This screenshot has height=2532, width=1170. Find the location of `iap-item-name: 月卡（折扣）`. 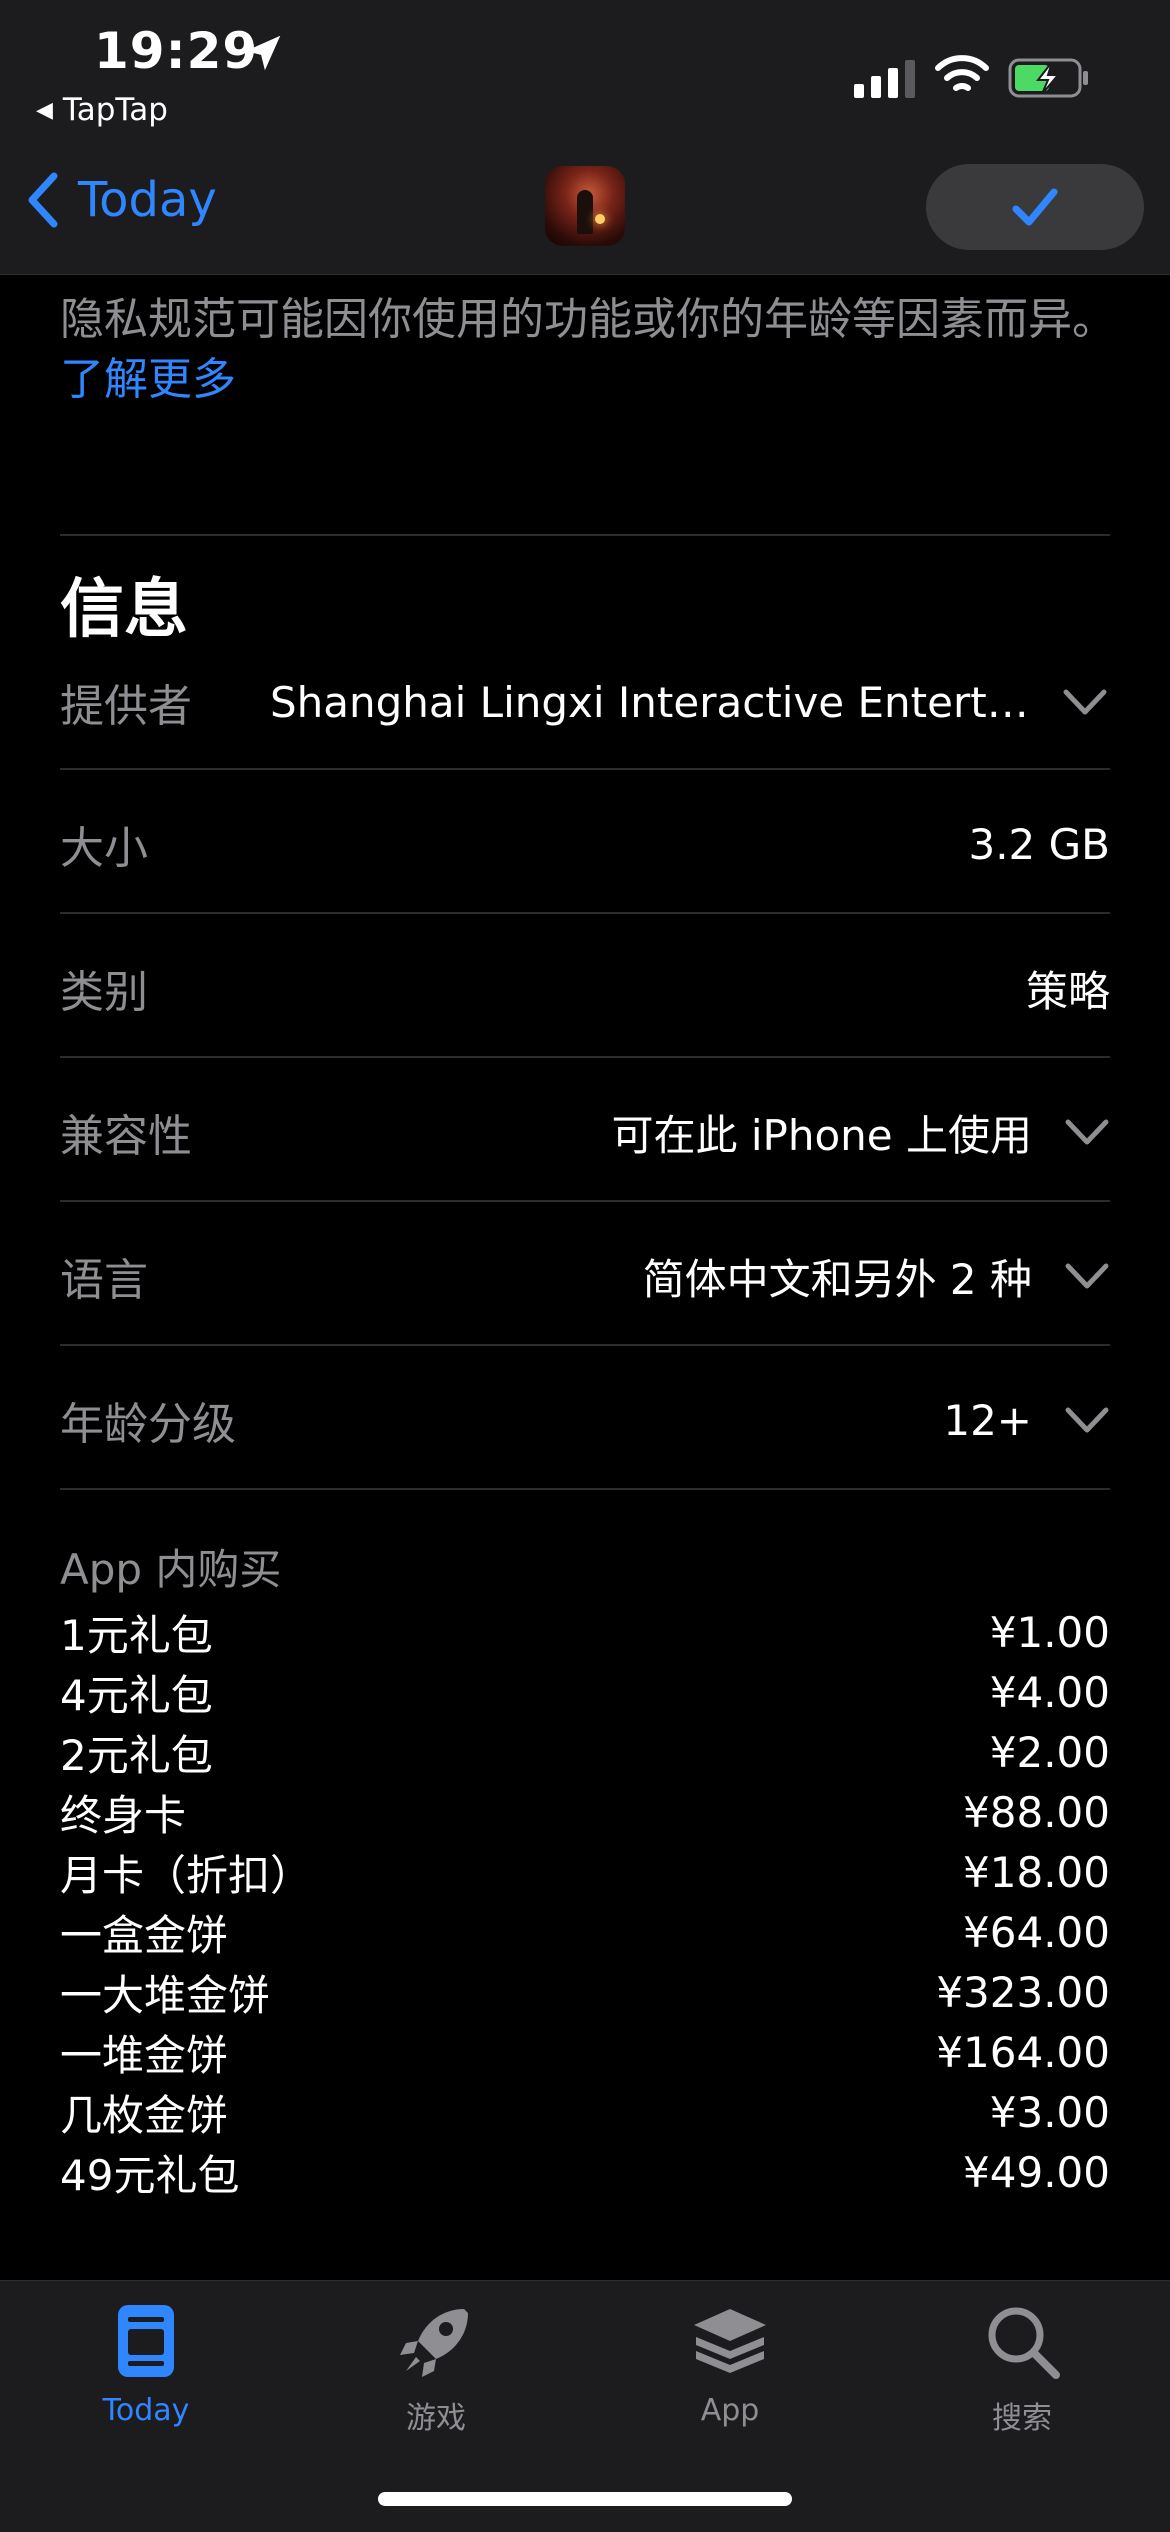

iap-item-name: 月卡（折扣） is located at coordinates (186, 1875).